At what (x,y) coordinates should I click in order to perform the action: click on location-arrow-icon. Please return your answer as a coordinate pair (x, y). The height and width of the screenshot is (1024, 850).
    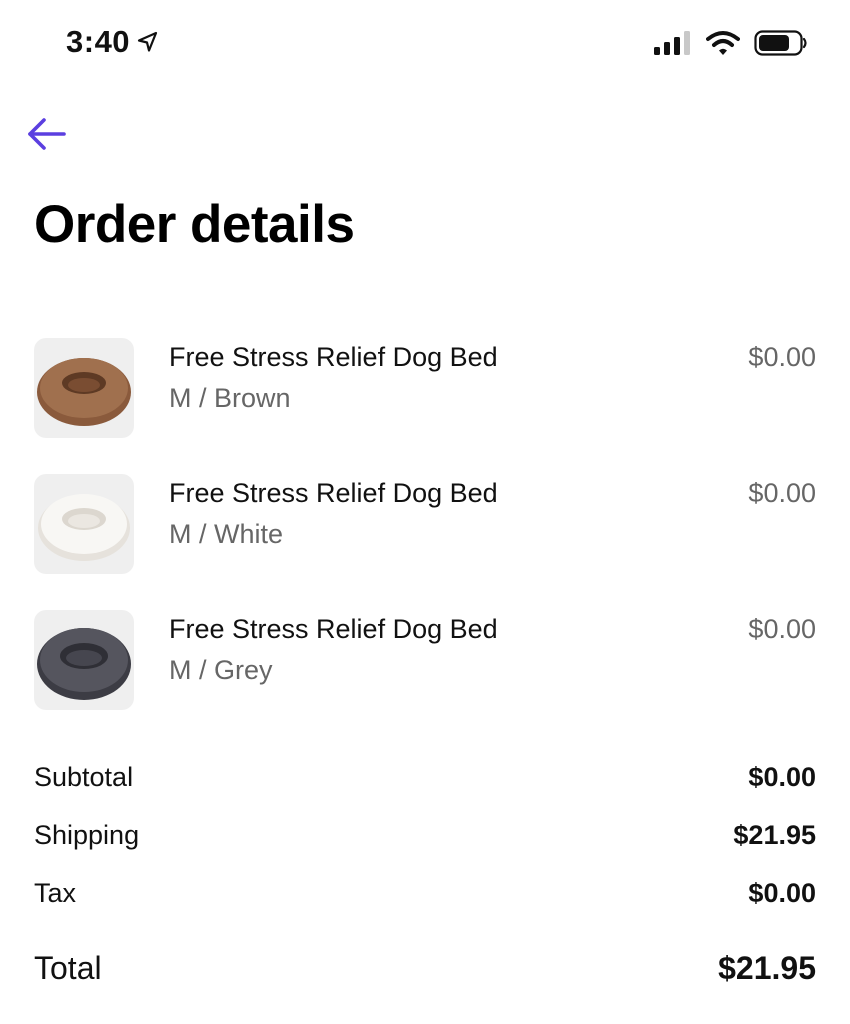
    Looking at the image, I should click on (148, 42).